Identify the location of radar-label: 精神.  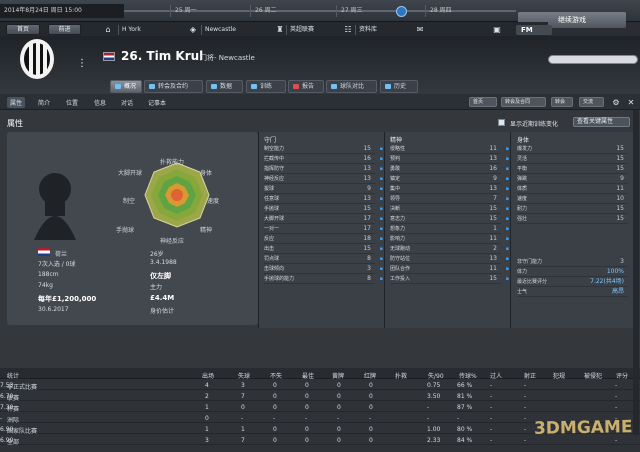
(206, 230).